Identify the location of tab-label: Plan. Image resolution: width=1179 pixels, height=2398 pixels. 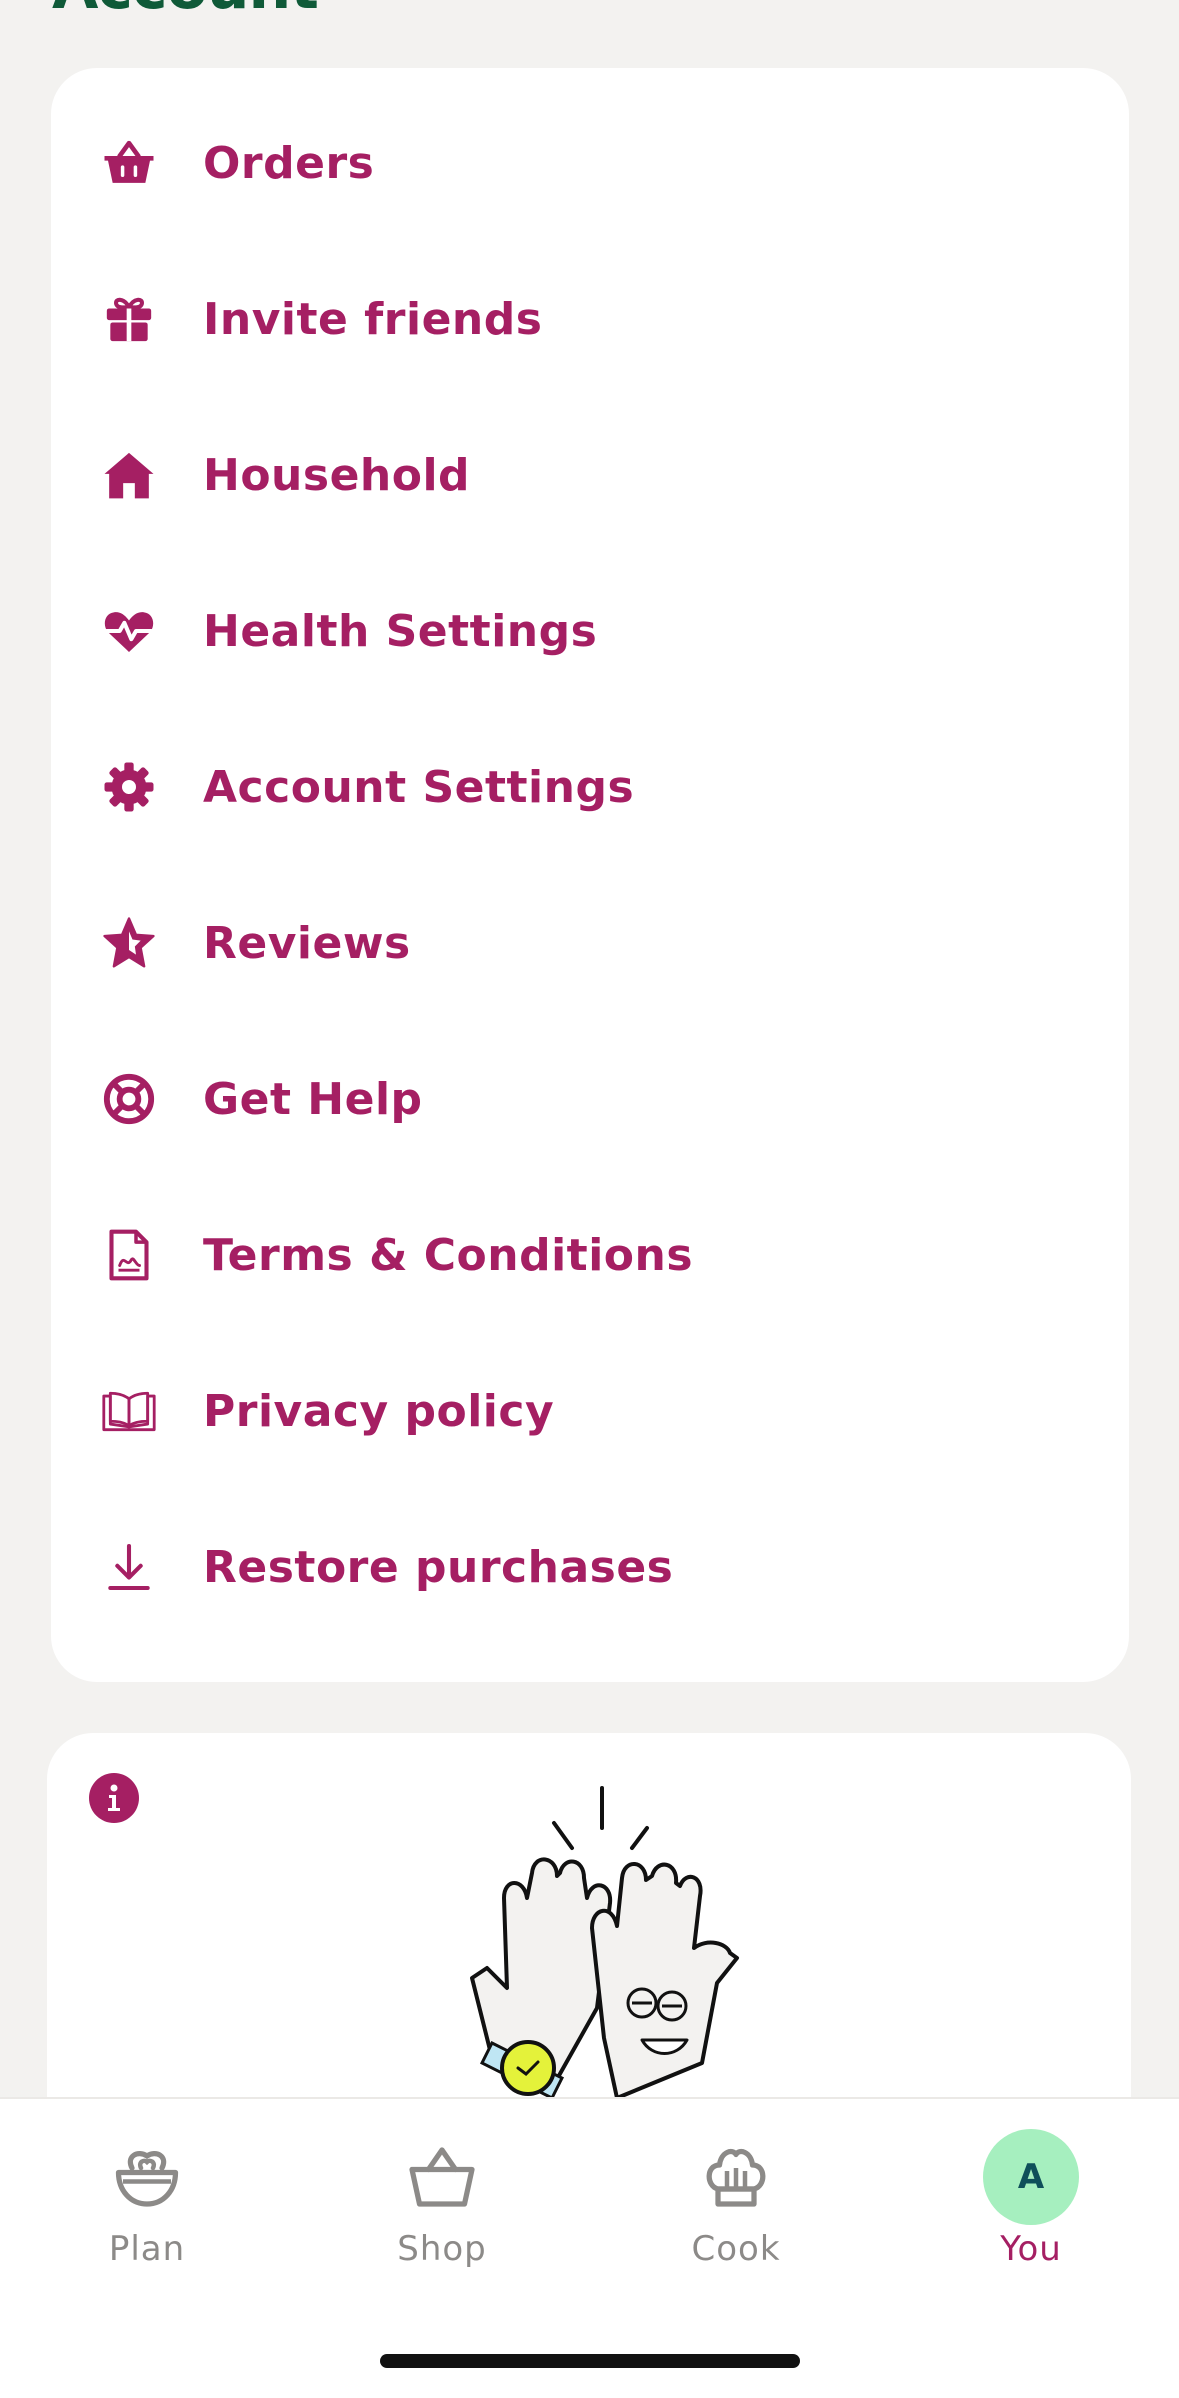
(147, 2249).